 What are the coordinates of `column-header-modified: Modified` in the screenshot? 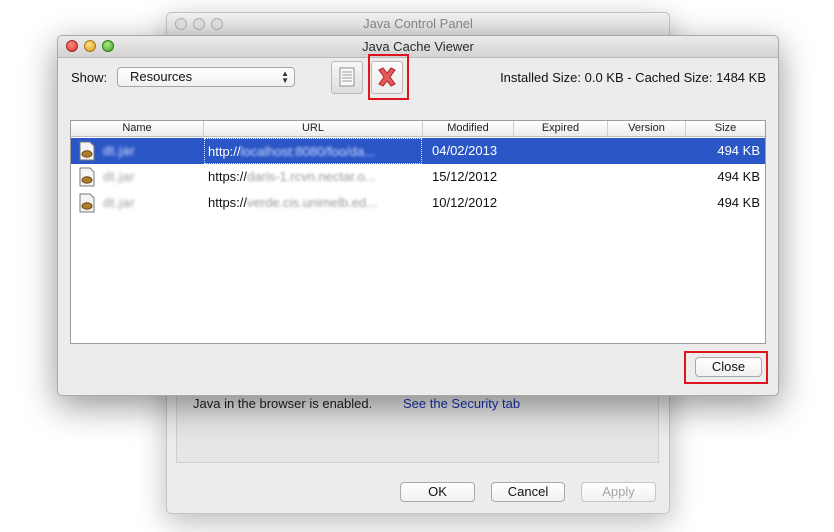 It's located at (468, 128).